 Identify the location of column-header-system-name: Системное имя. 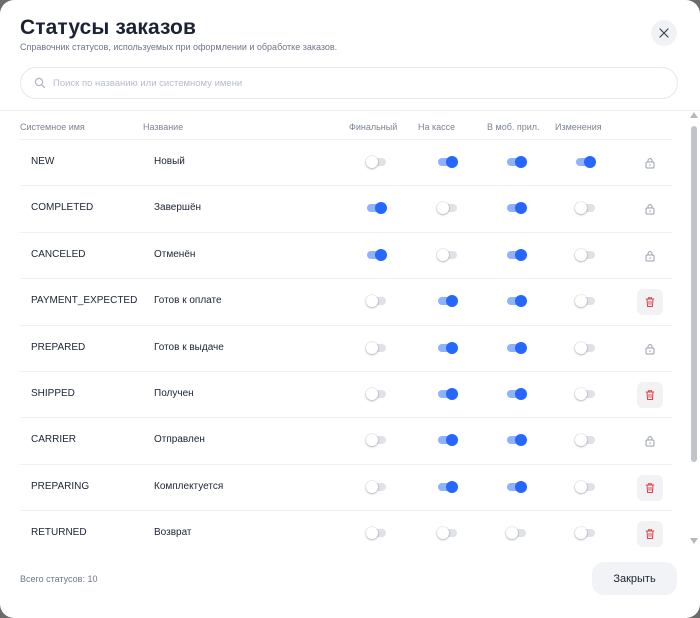
(52, 127).